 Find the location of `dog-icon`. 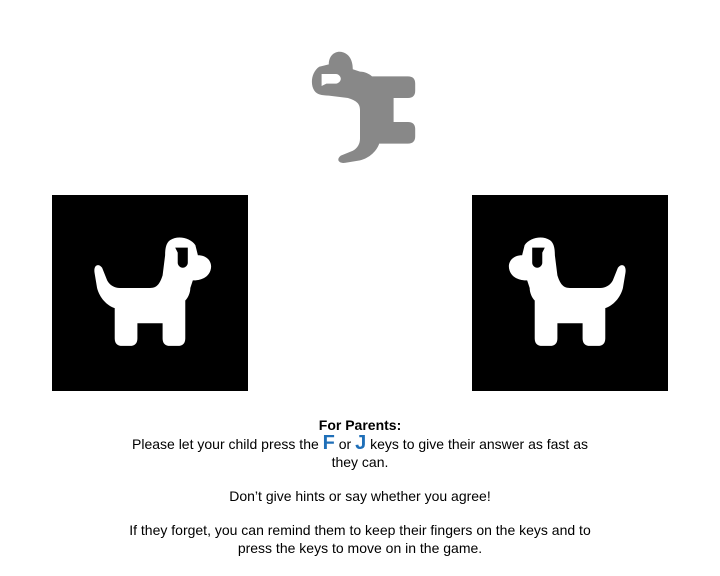

dog-icon is located at coordinates (153, 291).